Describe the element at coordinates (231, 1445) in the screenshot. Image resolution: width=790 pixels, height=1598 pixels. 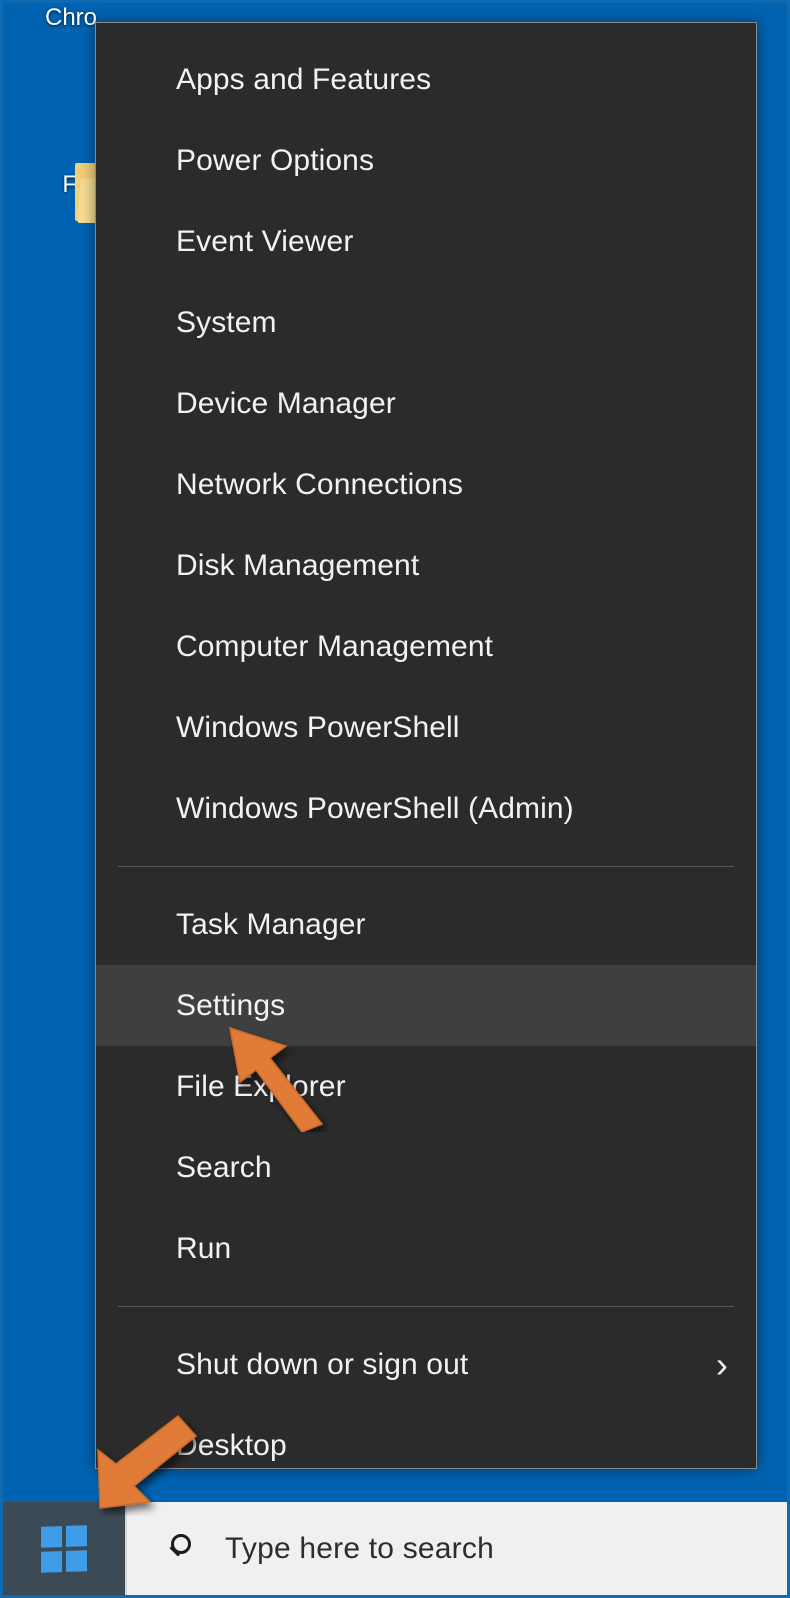
I see `menu-item-label: Desktop` at that location.